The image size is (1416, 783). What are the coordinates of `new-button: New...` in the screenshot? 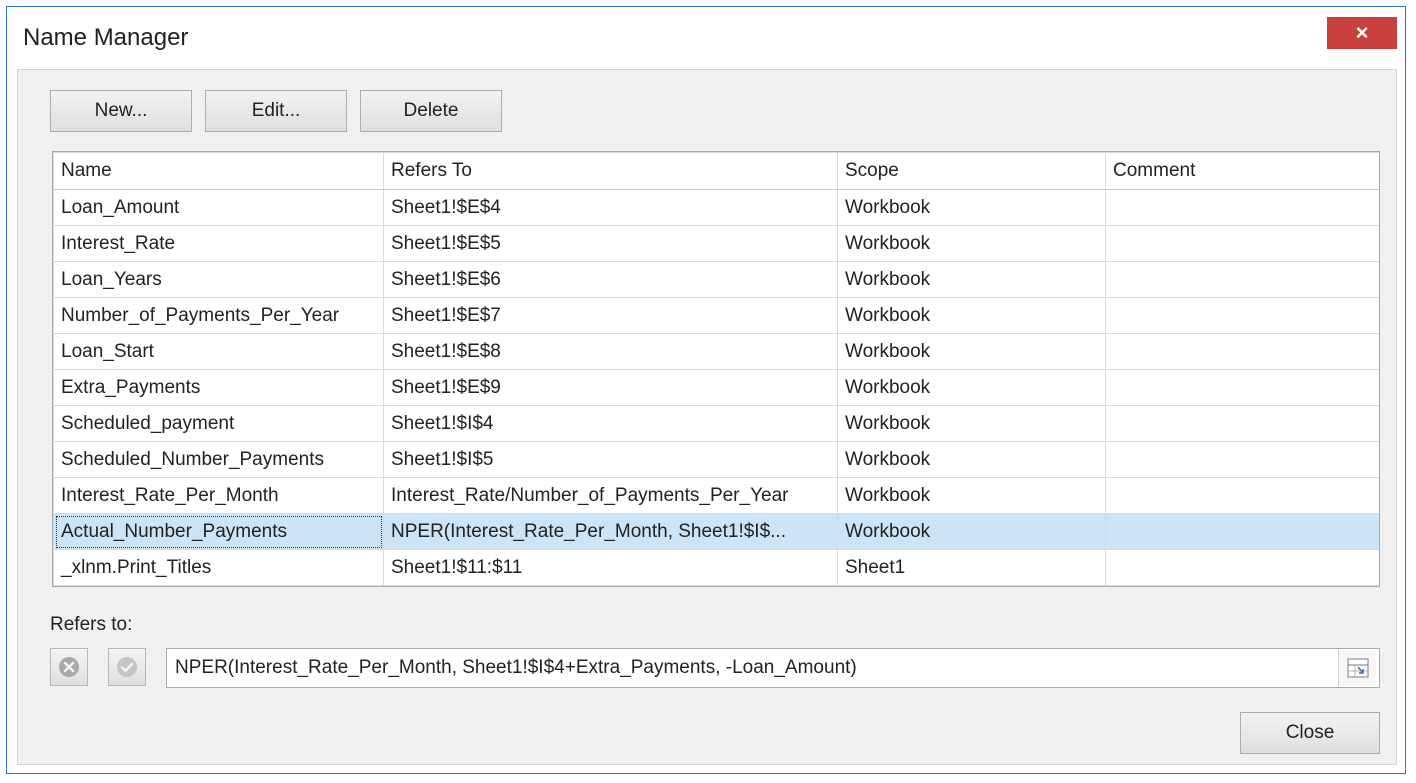 It's located at (121, 111).